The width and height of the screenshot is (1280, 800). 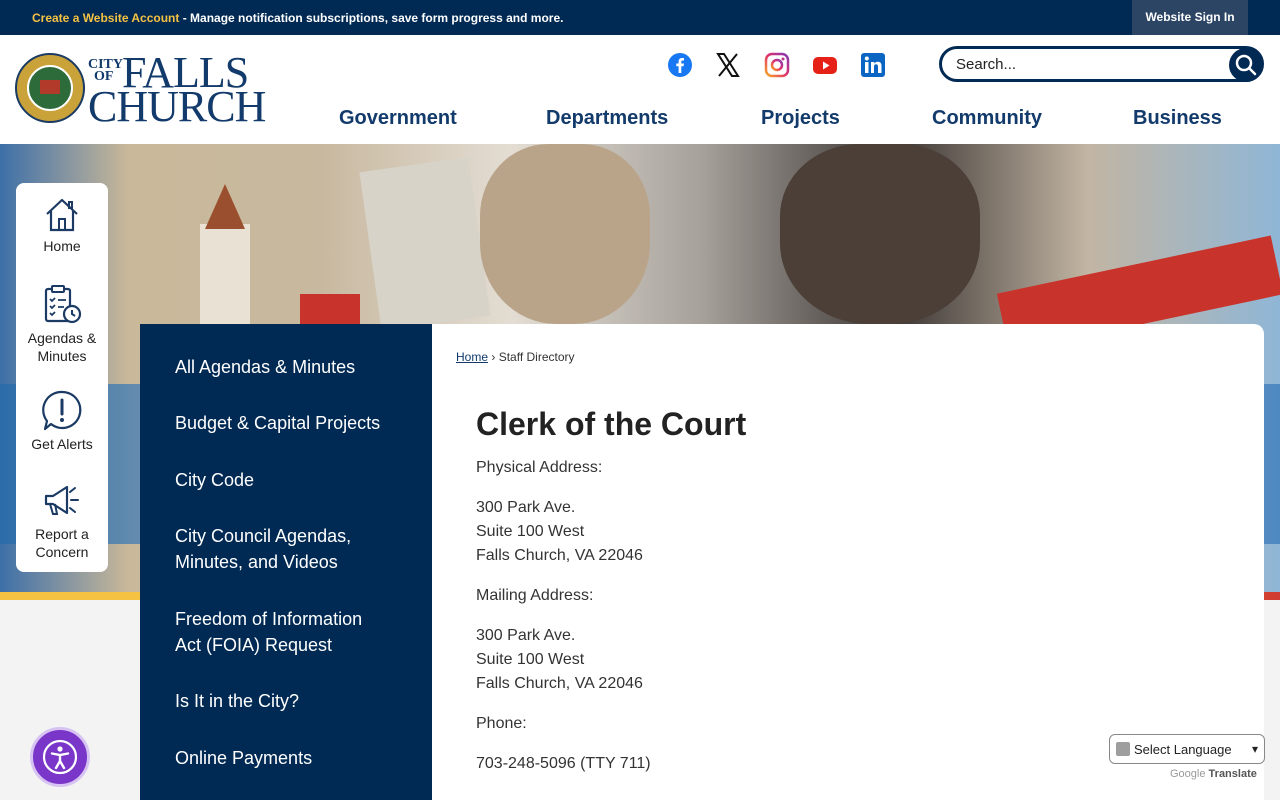 What do you see at coordinates (62, 552) in the screenshot?
I see `quick-link-report-label-2: Concern` at bounding box center [62, 552].